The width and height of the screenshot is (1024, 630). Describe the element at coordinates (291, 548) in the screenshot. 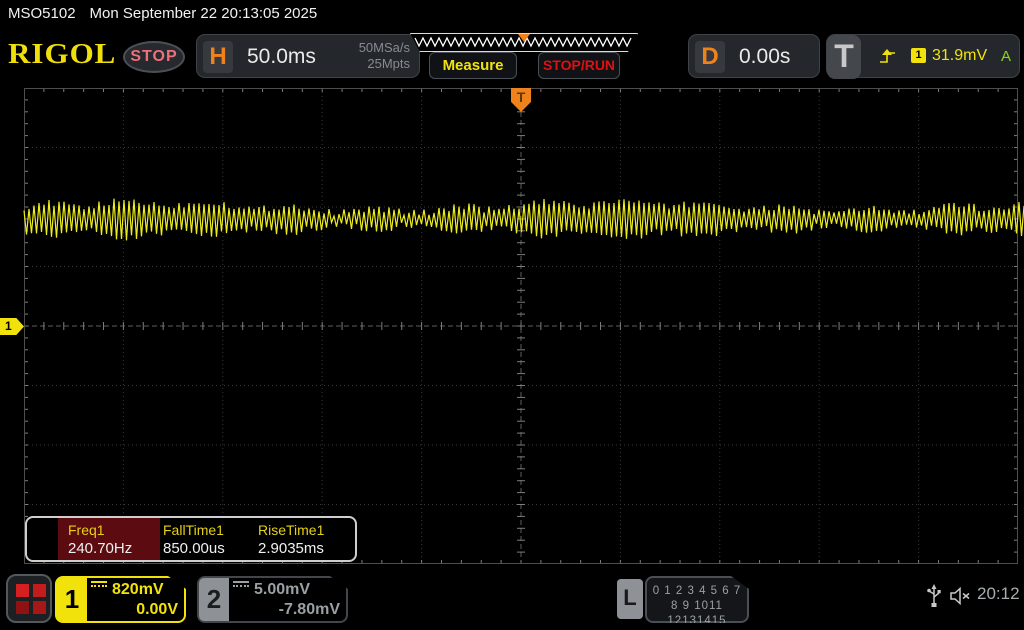

I see `measurement-value: 2.9035ms` at that location.